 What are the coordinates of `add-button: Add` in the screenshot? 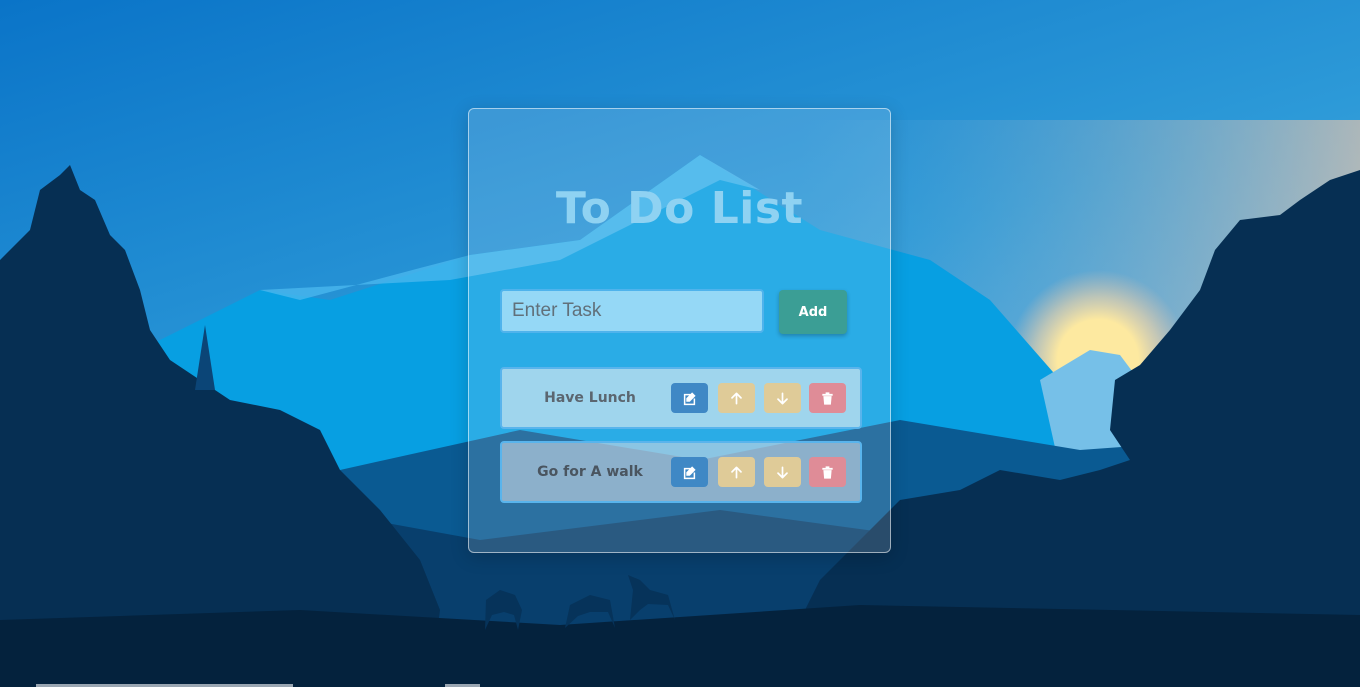 It's located at (813, 312).